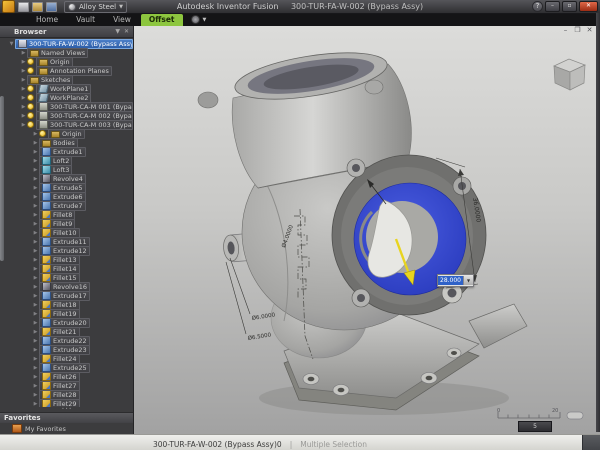 This screenshot has height=450, width=600. I want to click on tree-item-revolve16: ▶ Revolve16, so click(66, 286).